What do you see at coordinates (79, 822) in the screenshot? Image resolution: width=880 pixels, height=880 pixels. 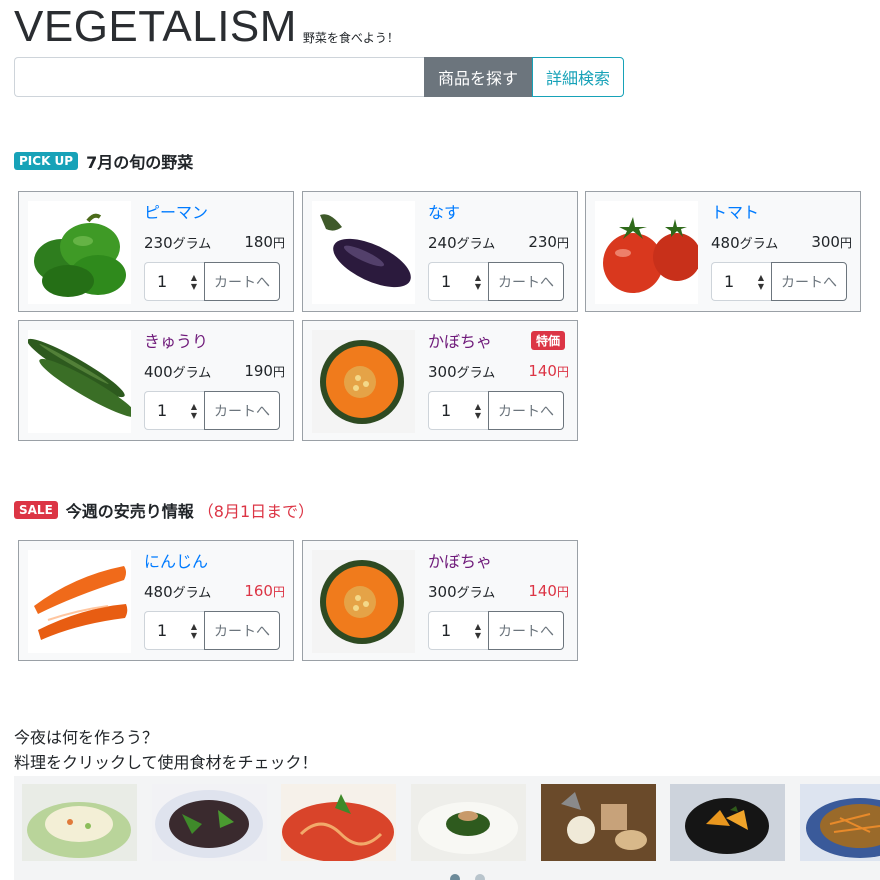 I see `salad-image` at bounding box center [79, 822].